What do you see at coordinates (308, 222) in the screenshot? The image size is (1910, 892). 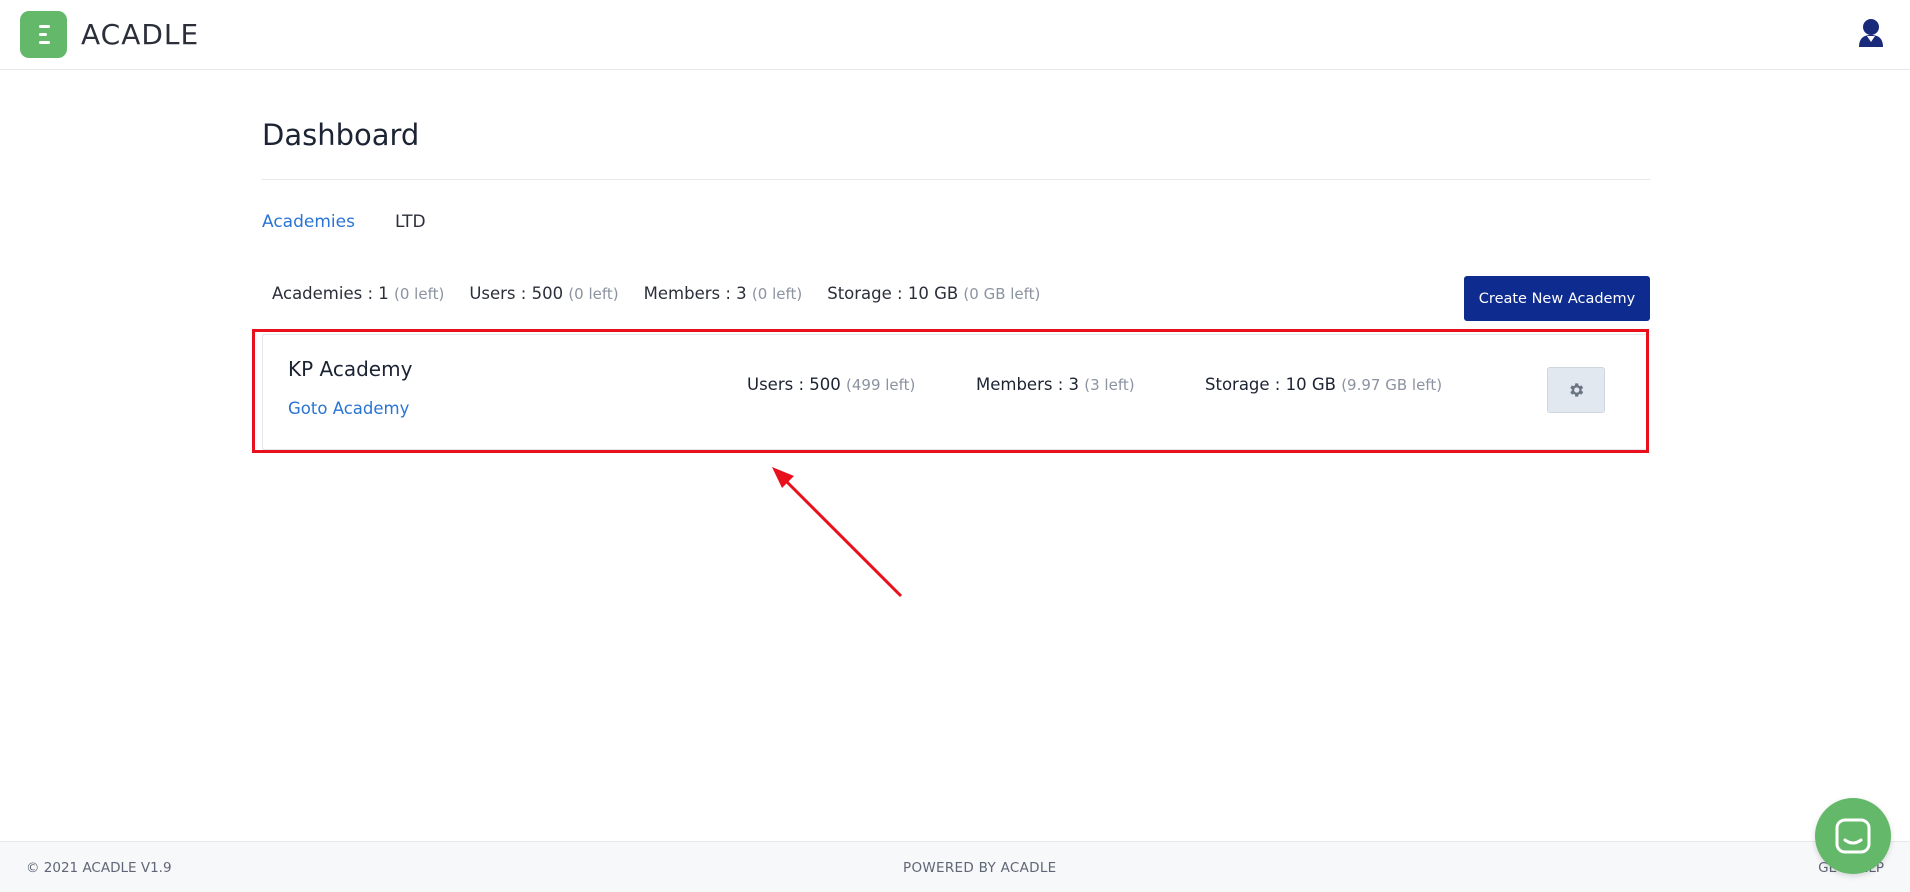 I see `tab-academies: Academies` at bounding box center [308, 222].